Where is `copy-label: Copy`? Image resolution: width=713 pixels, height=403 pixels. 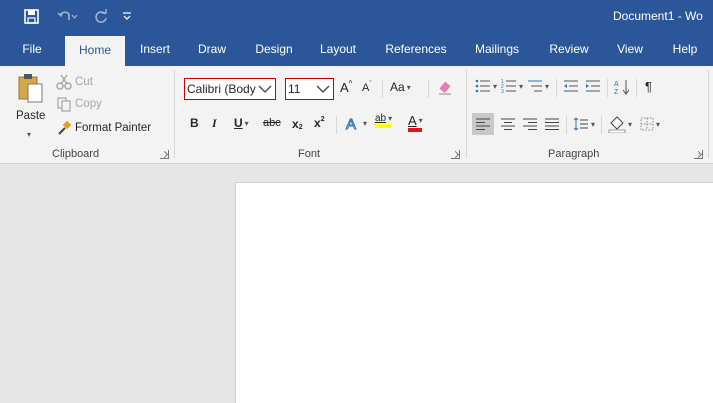
copy-label: Copy is located at coordinates (88, 104).